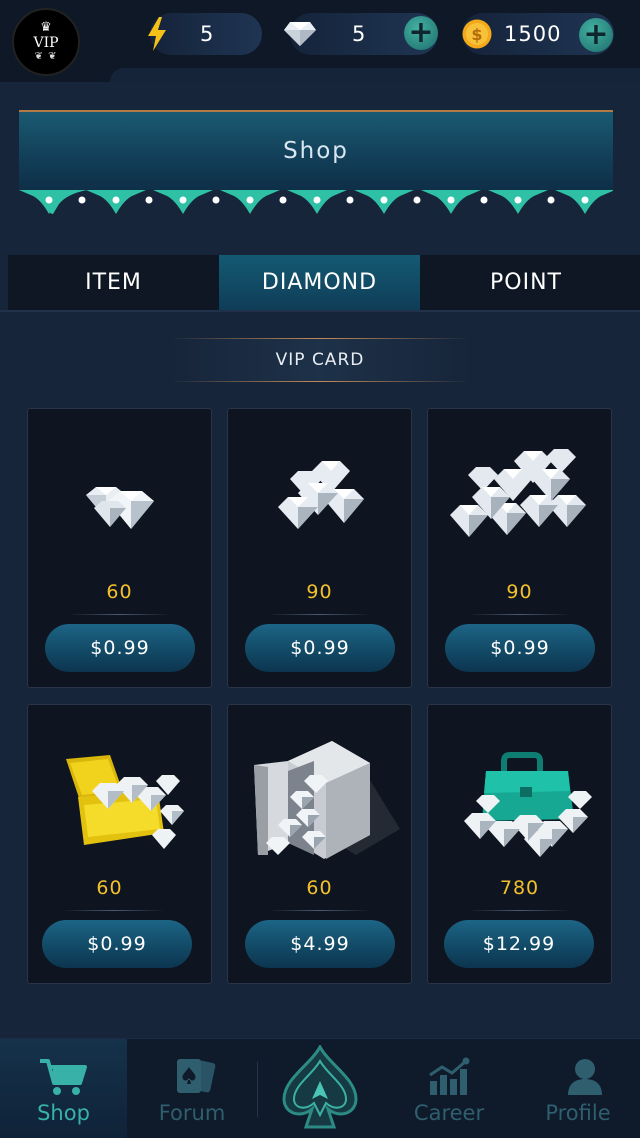  Describe the element at coordinates (518, 493) in the screenshot. I see `large-diamond-pile-icon` at that location.